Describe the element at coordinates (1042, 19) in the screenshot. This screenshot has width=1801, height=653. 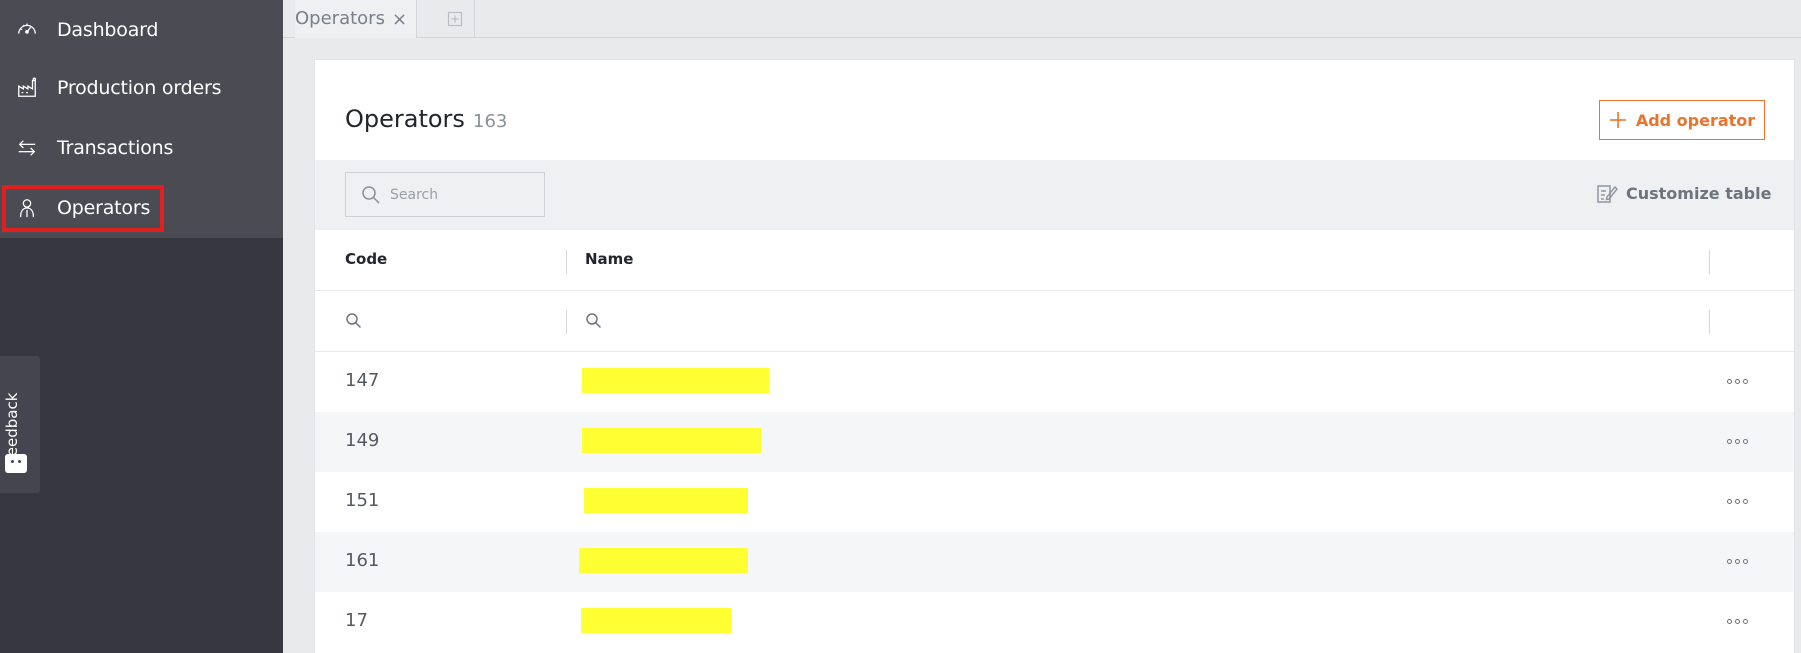
I see `tab-bar: Operators ×` at that location.